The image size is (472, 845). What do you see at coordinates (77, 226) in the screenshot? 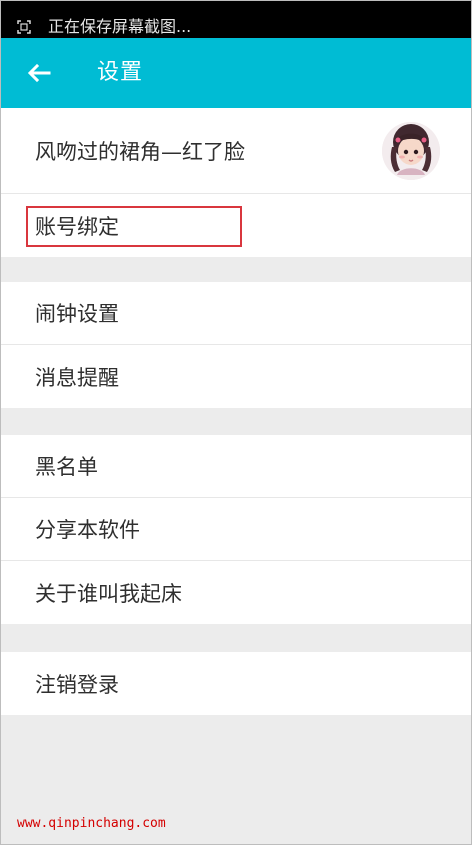
I see `account-binding-label: 账号绑定` at bounding box center [77, 226].